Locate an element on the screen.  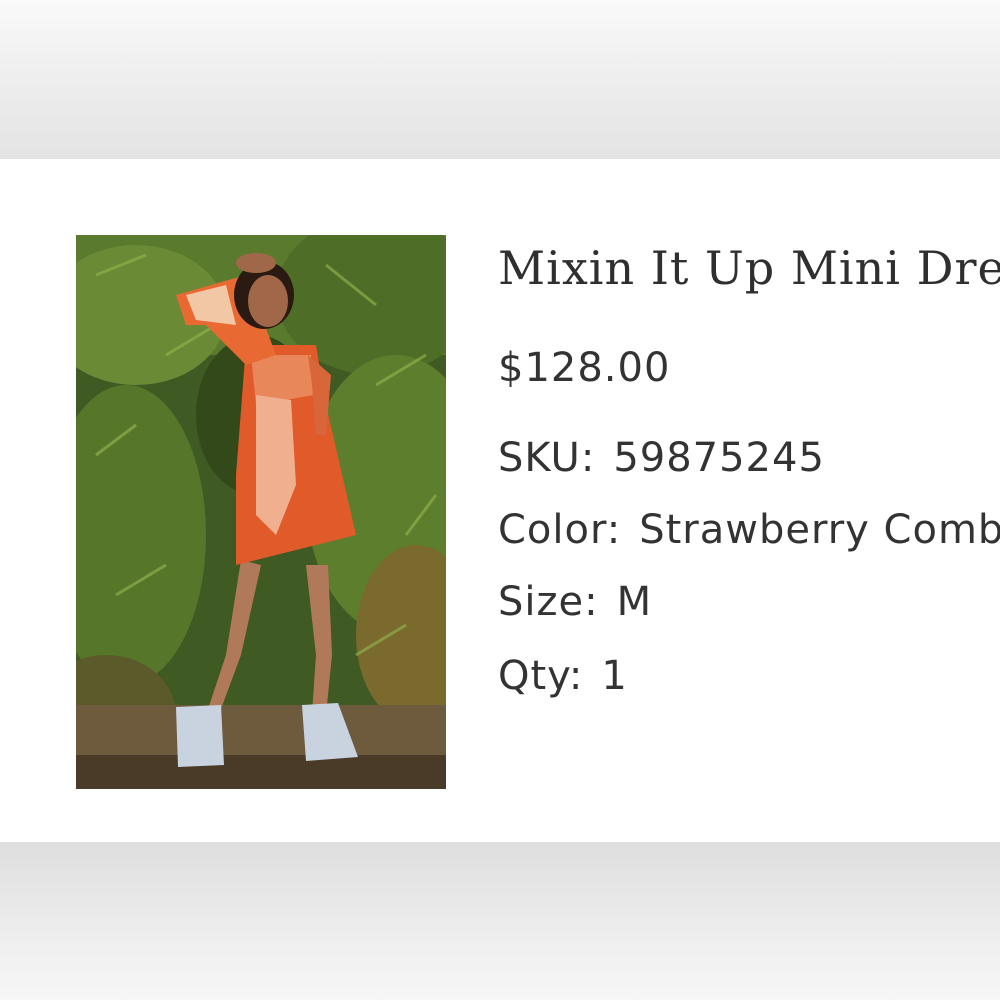
qty-row: Qty: 1 is located at coordinates (563, 676).